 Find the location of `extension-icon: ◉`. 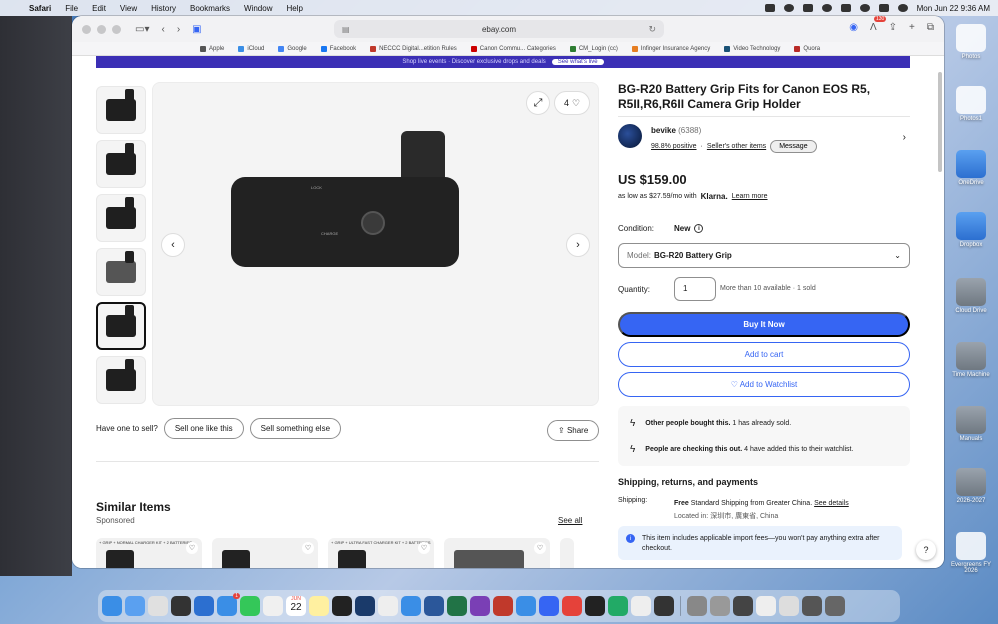

extension-icon: ◉ is located at coordinates (853, 27).